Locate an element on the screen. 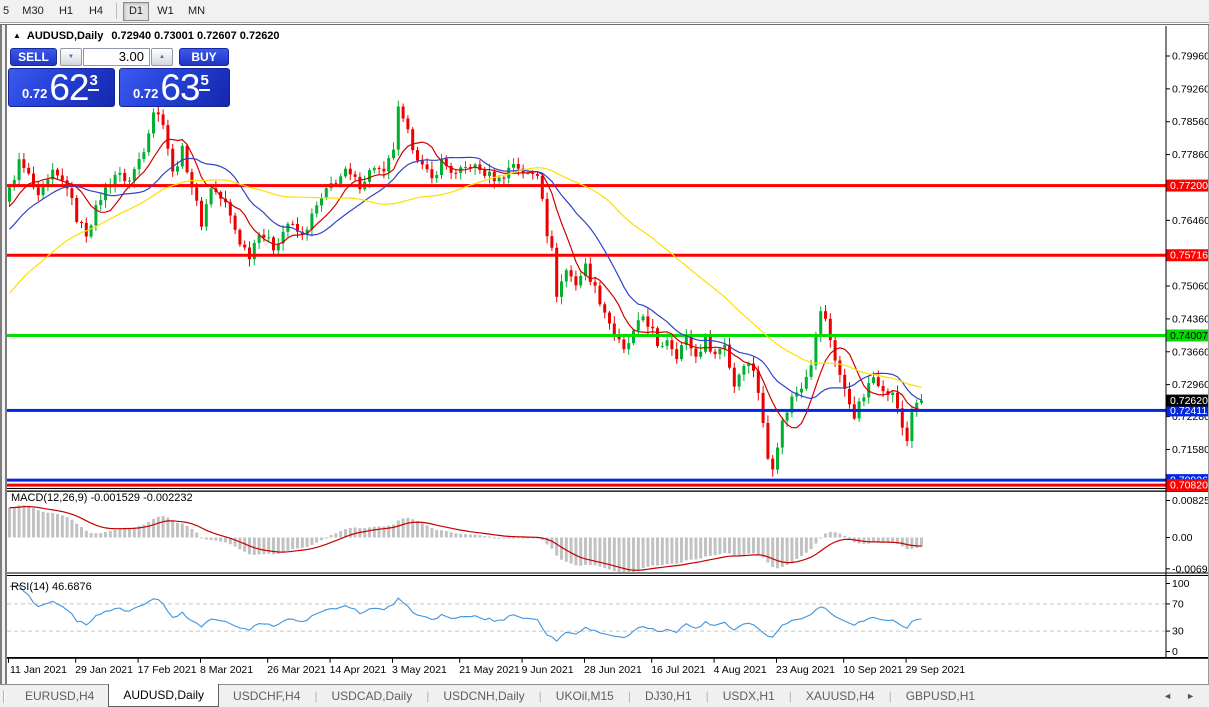 The width and height of the screenshot is (1209, 707). svg-text: RSI(14) 46.6876 is located at coordinates (51, 587).